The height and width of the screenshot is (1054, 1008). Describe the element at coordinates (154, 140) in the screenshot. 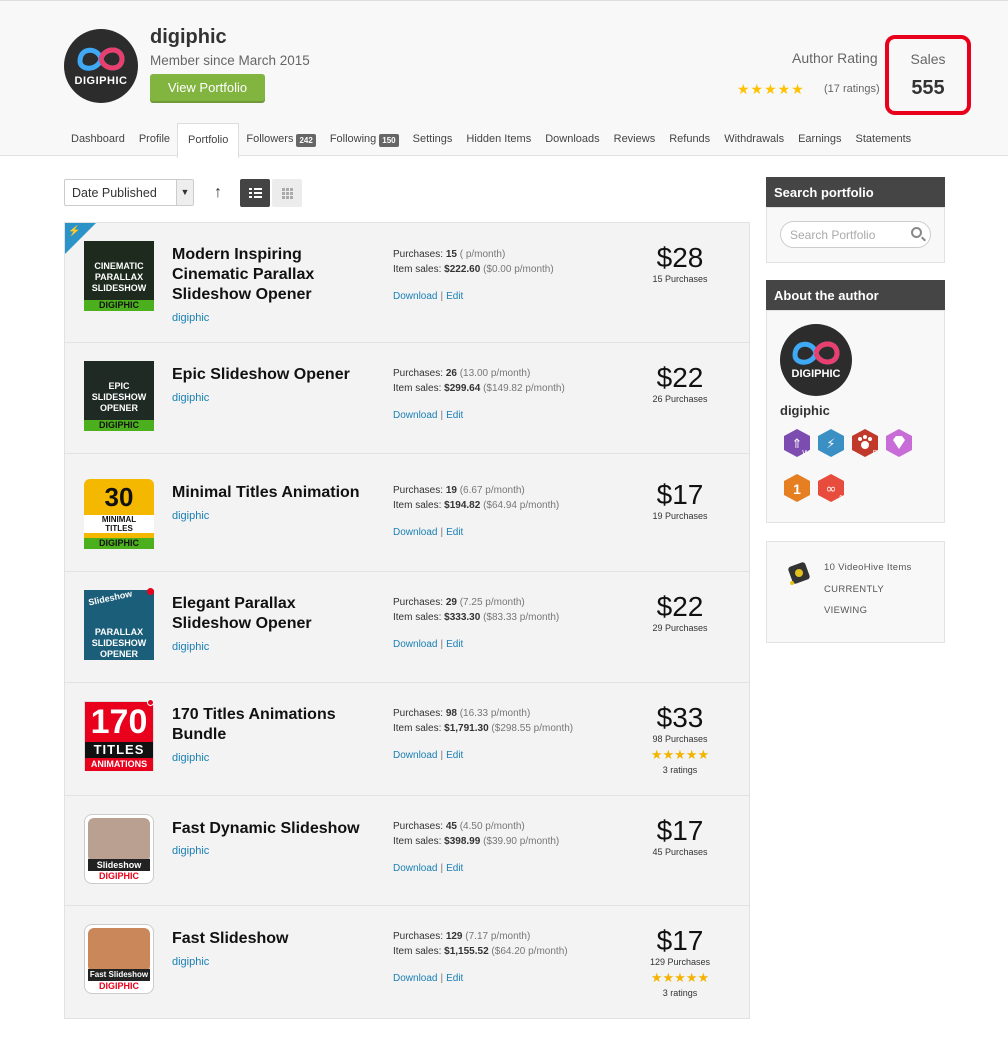

I see `tab-profile: Profile` at that location.